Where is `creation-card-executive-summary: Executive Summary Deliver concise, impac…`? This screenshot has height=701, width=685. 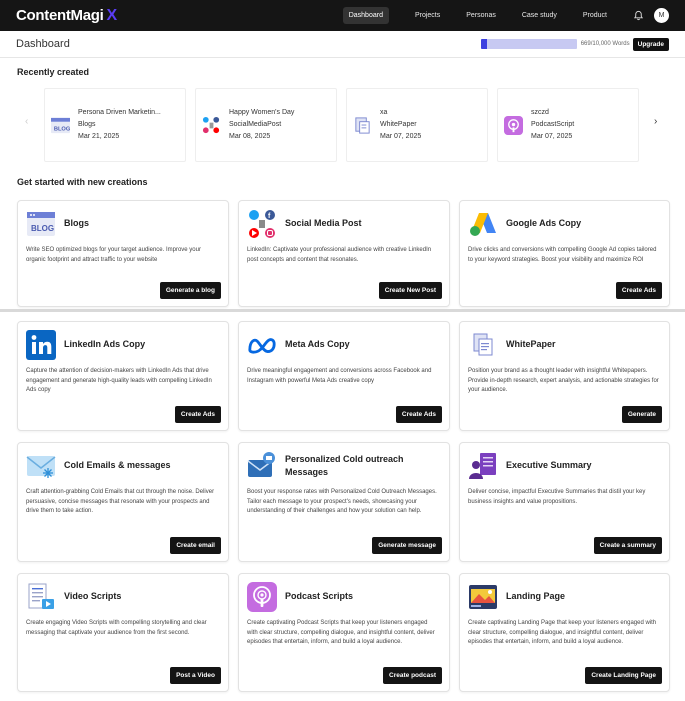 creation-card-executive-summary: Executive Summary Deliver concise, impac… is located at coordinates (564, 502).